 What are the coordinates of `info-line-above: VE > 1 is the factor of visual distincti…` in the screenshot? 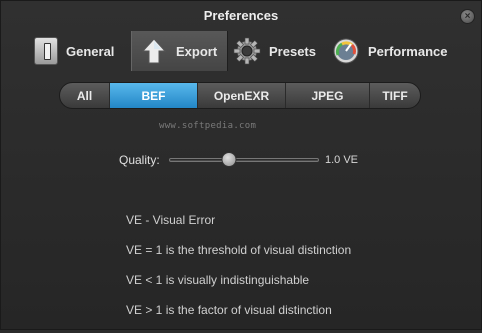 It's located at (229, 310).